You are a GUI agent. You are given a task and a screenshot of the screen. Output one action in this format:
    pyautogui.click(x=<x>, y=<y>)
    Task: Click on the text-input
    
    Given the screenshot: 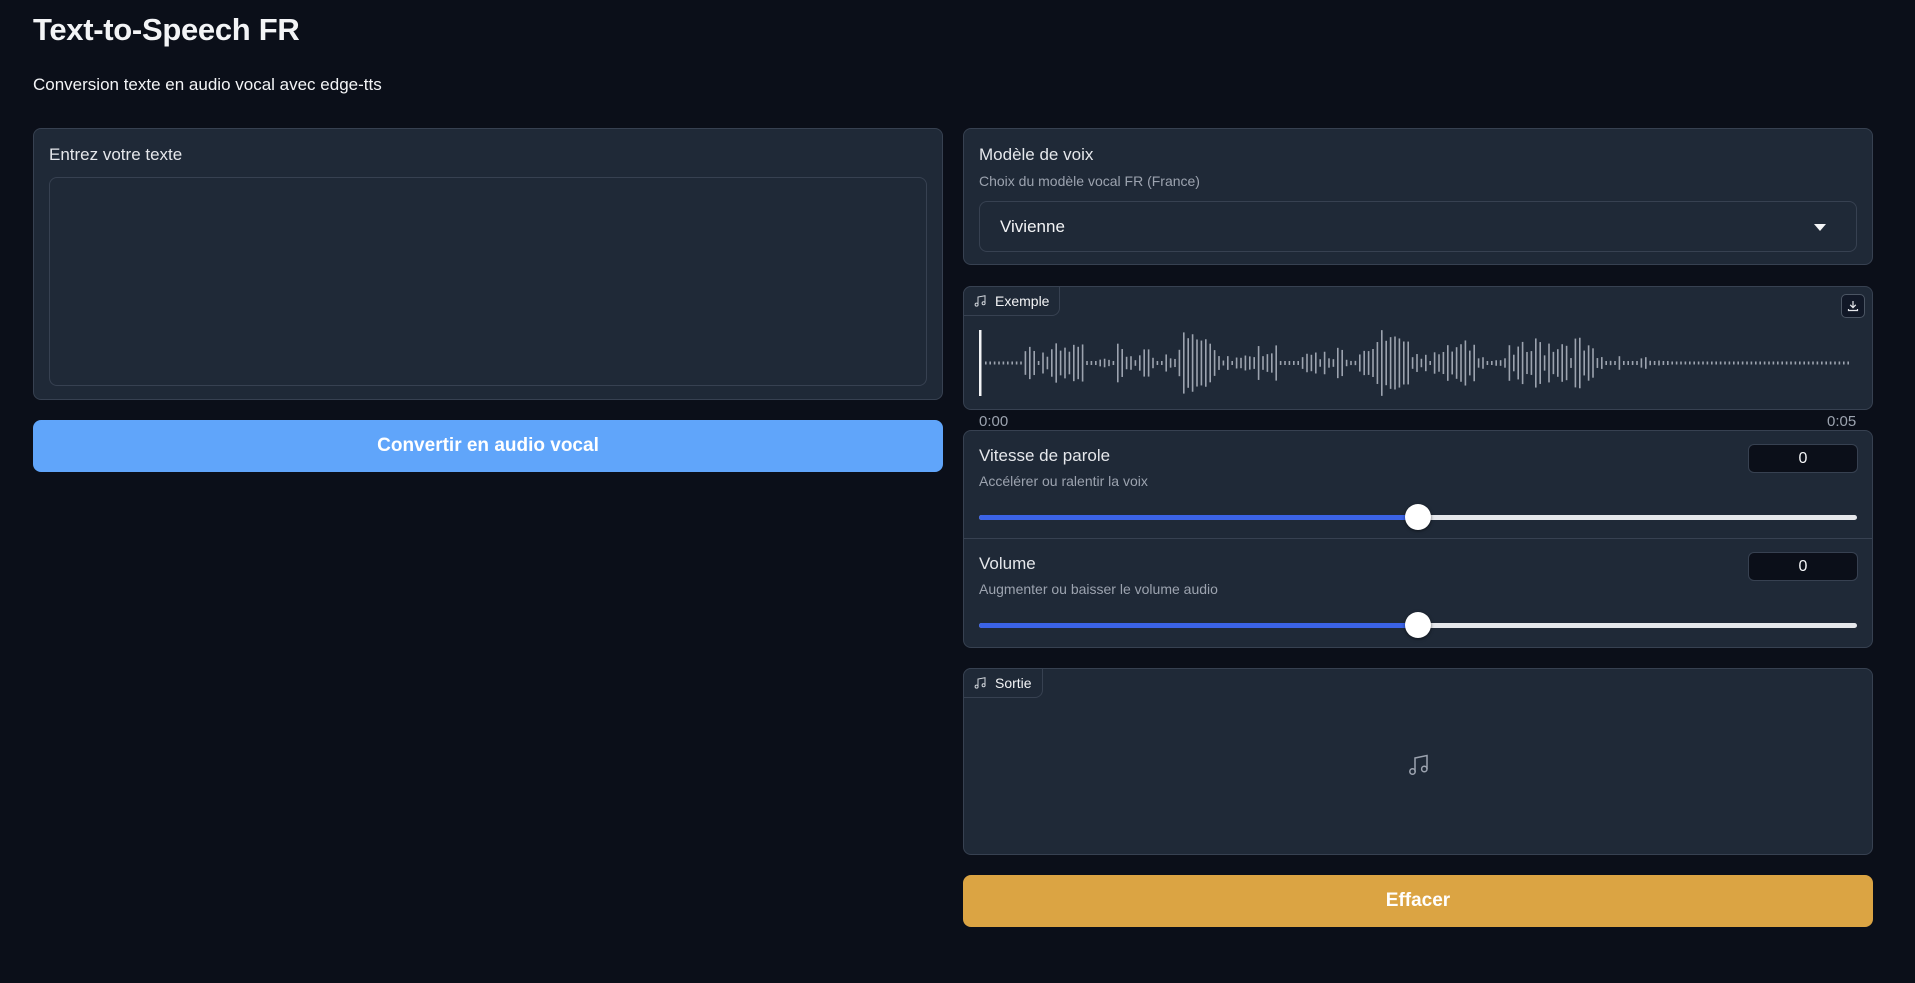 What is the action you would take?
    pyautogui.click(x=488, y=281)
    